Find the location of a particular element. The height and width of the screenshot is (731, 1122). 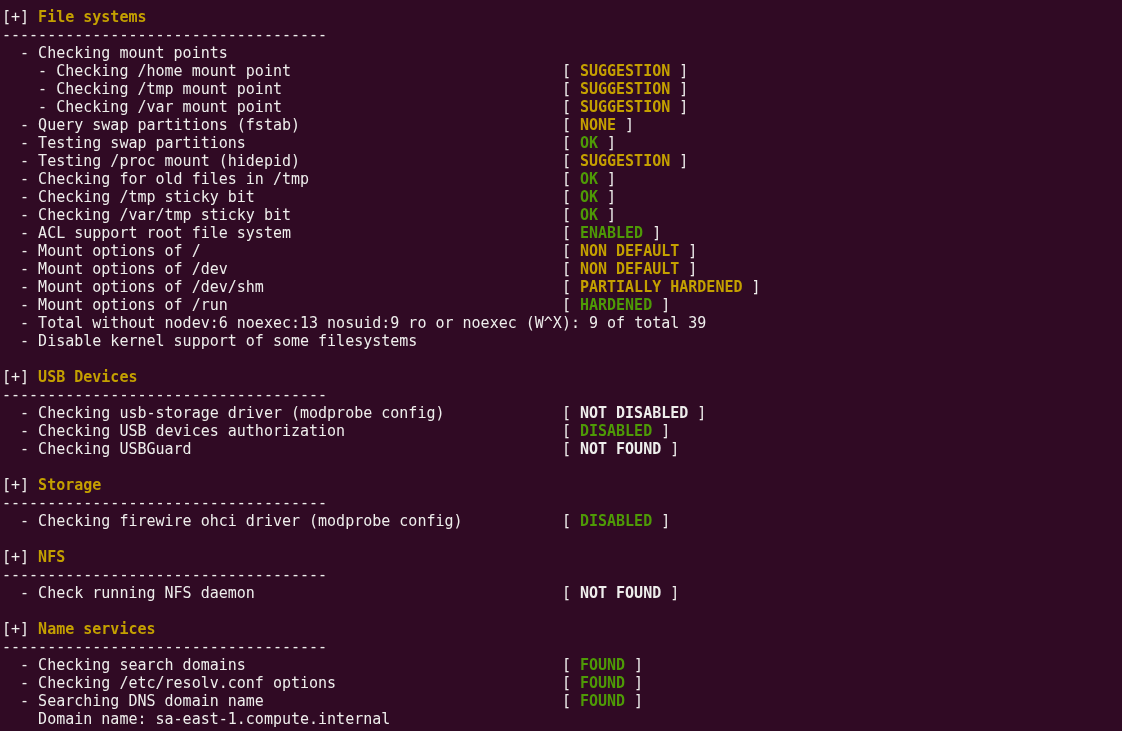

section-title: NFS is located at coordinates (52, 557).